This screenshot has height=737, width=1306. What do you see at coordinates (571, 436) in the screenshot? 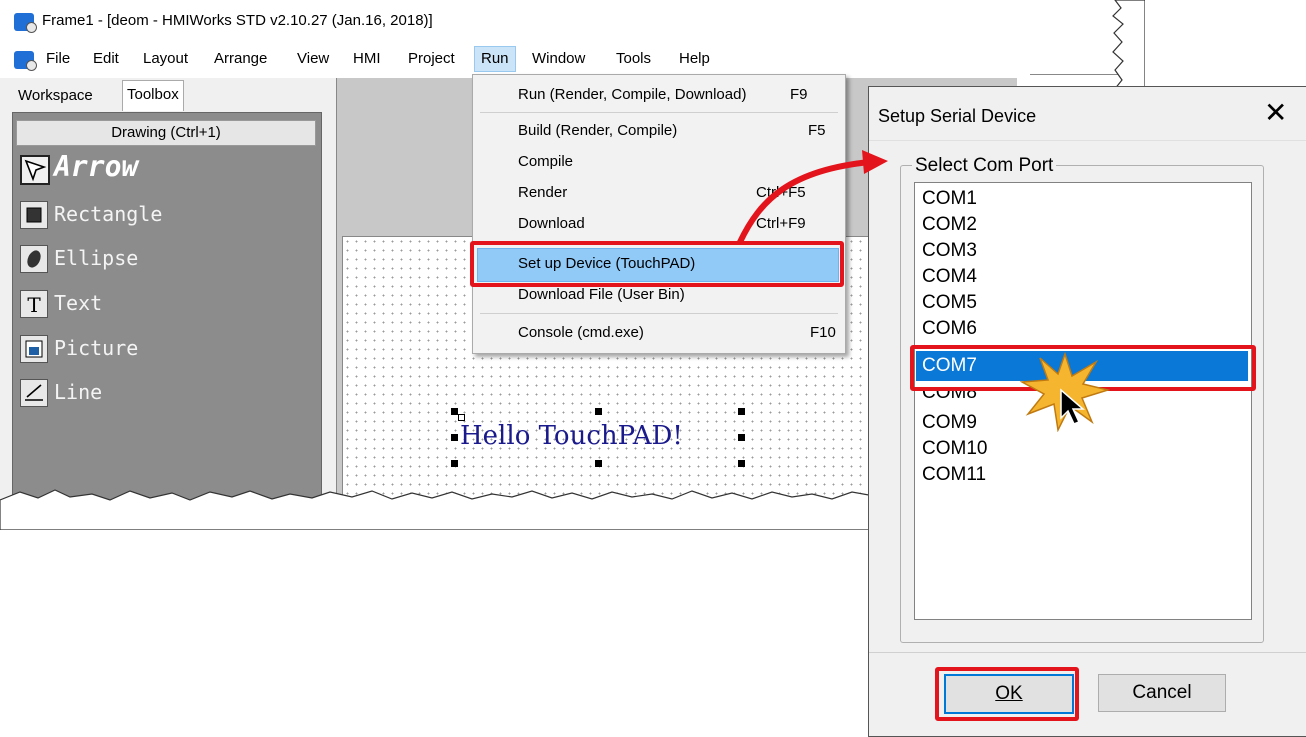
I see `canvas-text-object: Hello TouchPAD!` at bounding box center [571, 436].